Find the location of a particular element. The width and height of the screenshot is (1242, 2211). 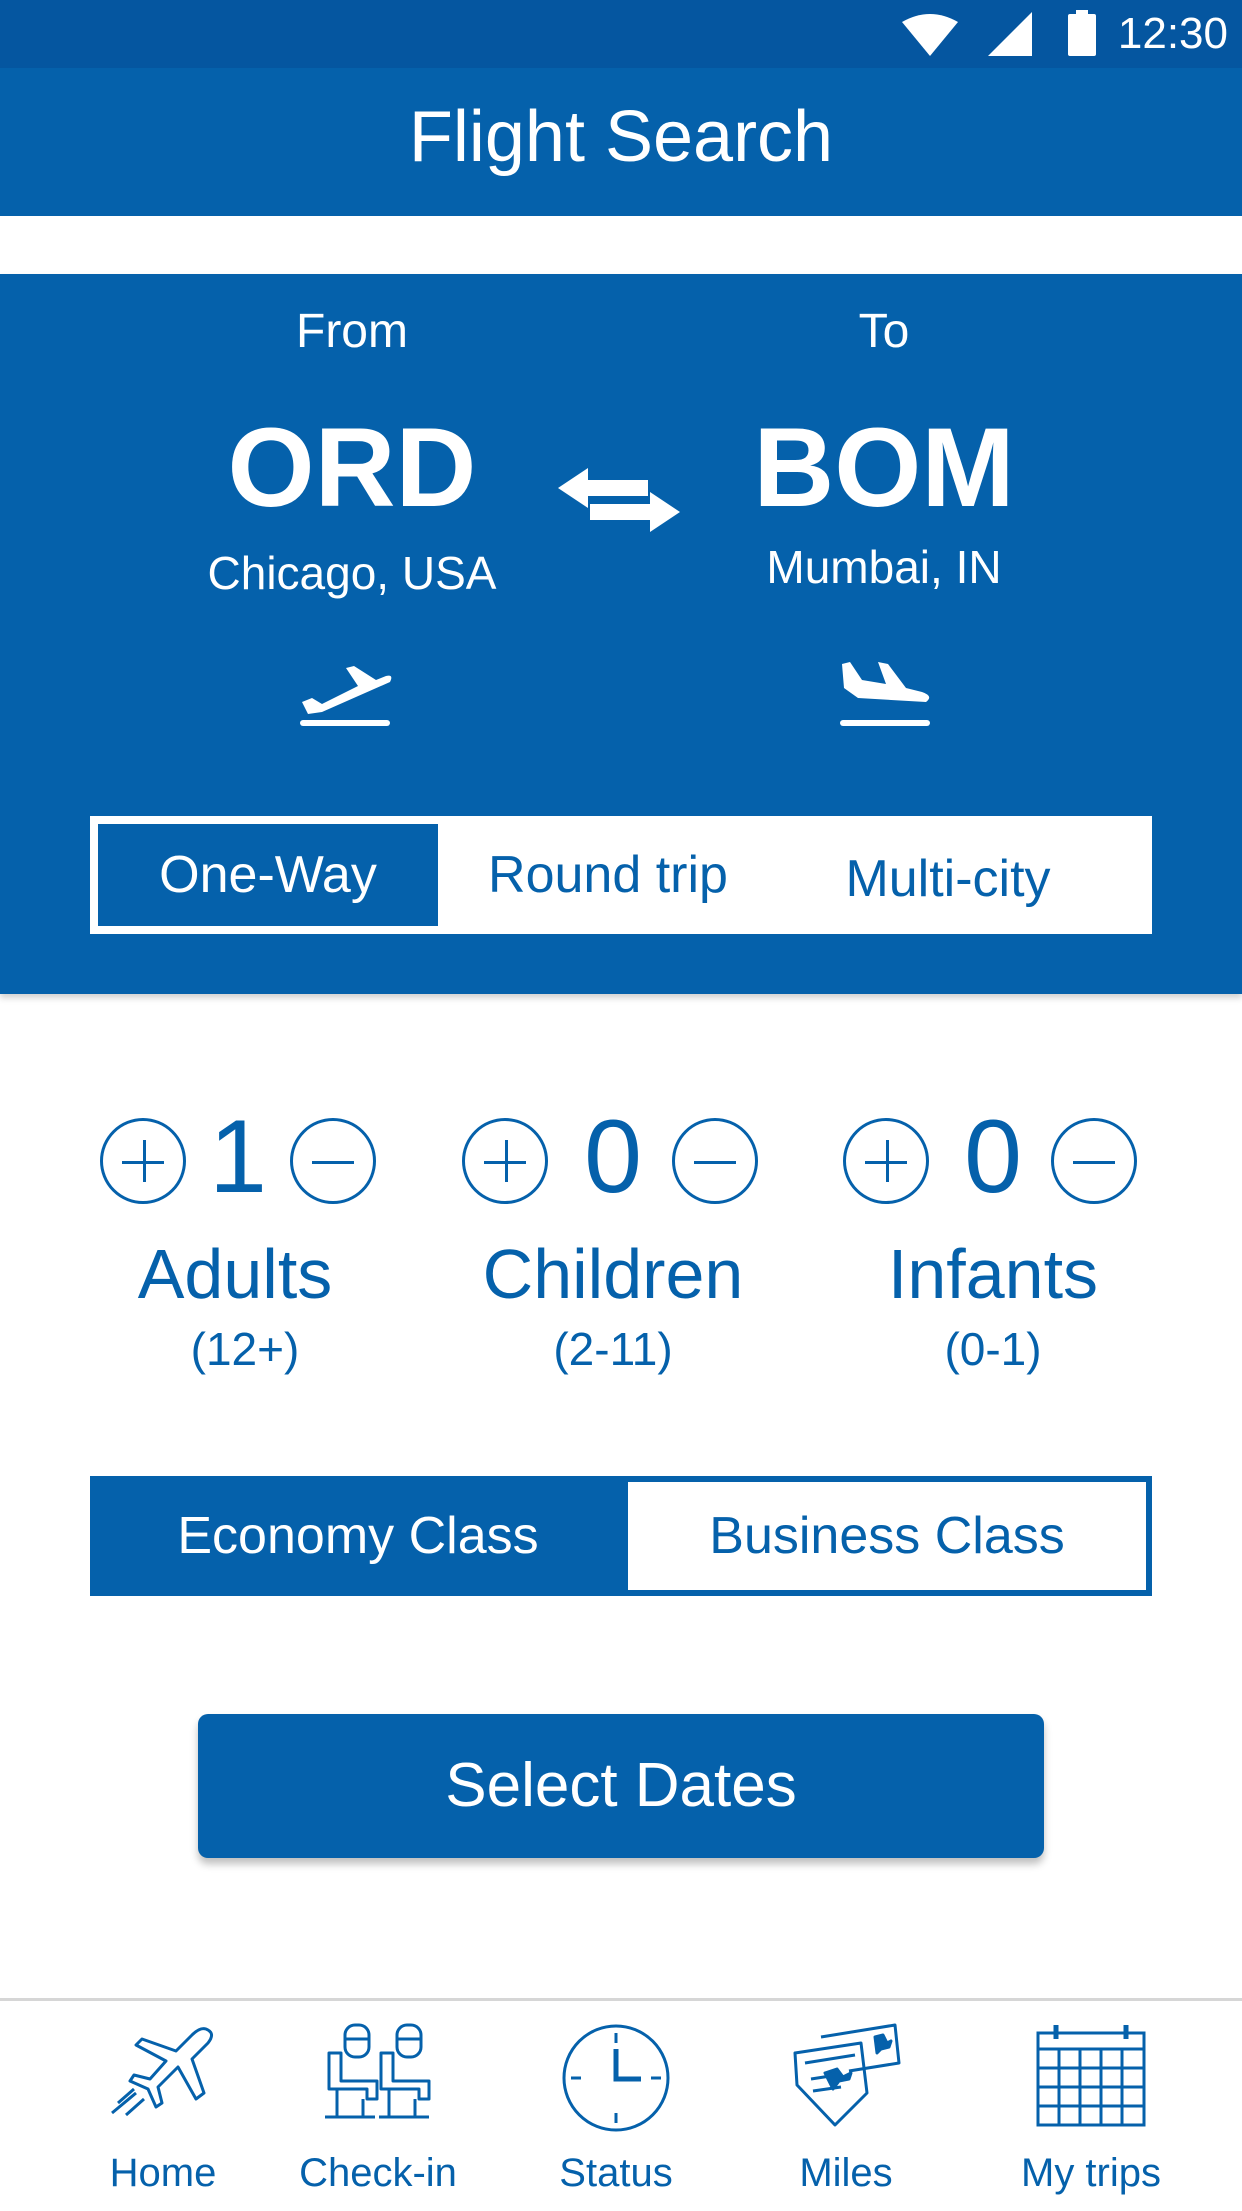

nav-label-my-trips: My trips is located at coordinates (1091, 2173).